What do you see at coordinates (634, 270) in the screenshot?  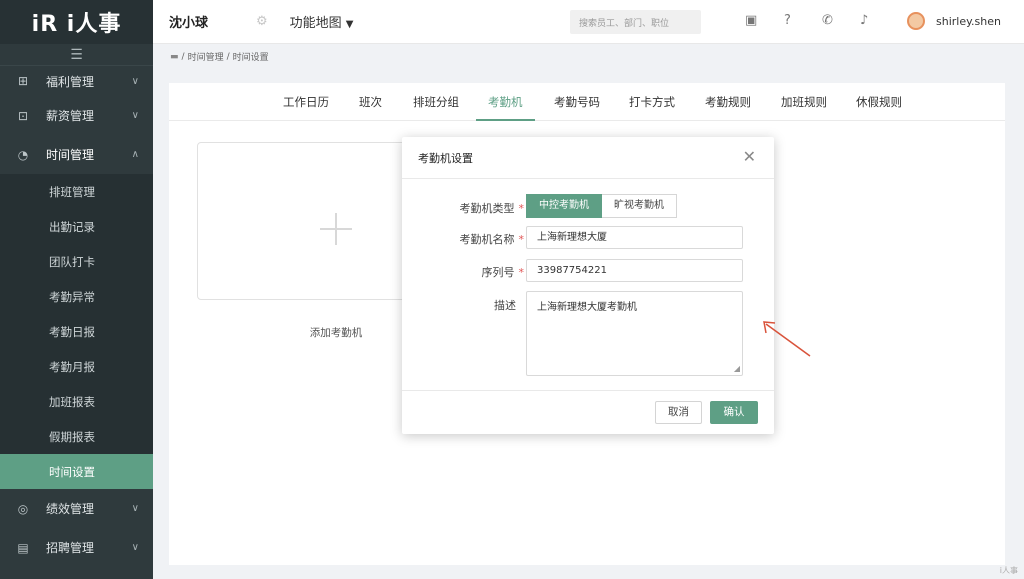 I see `serial-number-input: 33987754221` at bounding box center [634, 270].